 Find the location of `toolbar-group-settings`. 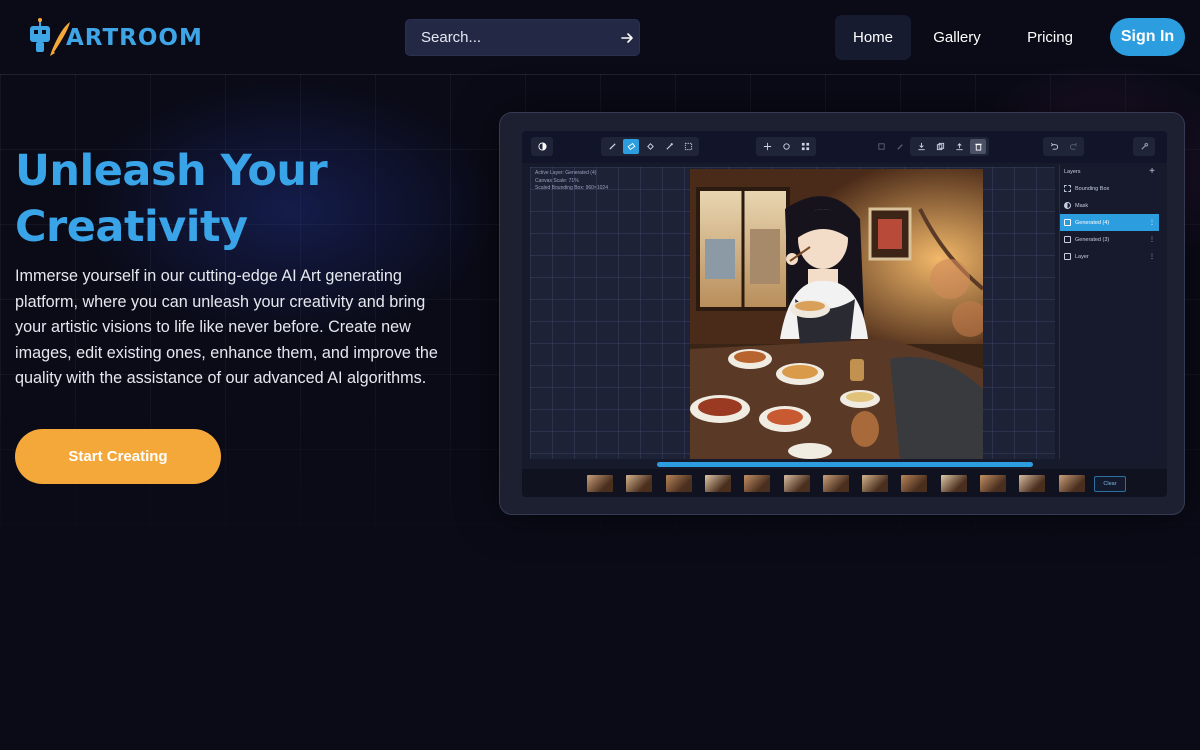

toolbar-group-settings is located at coordinates (1144, 146).